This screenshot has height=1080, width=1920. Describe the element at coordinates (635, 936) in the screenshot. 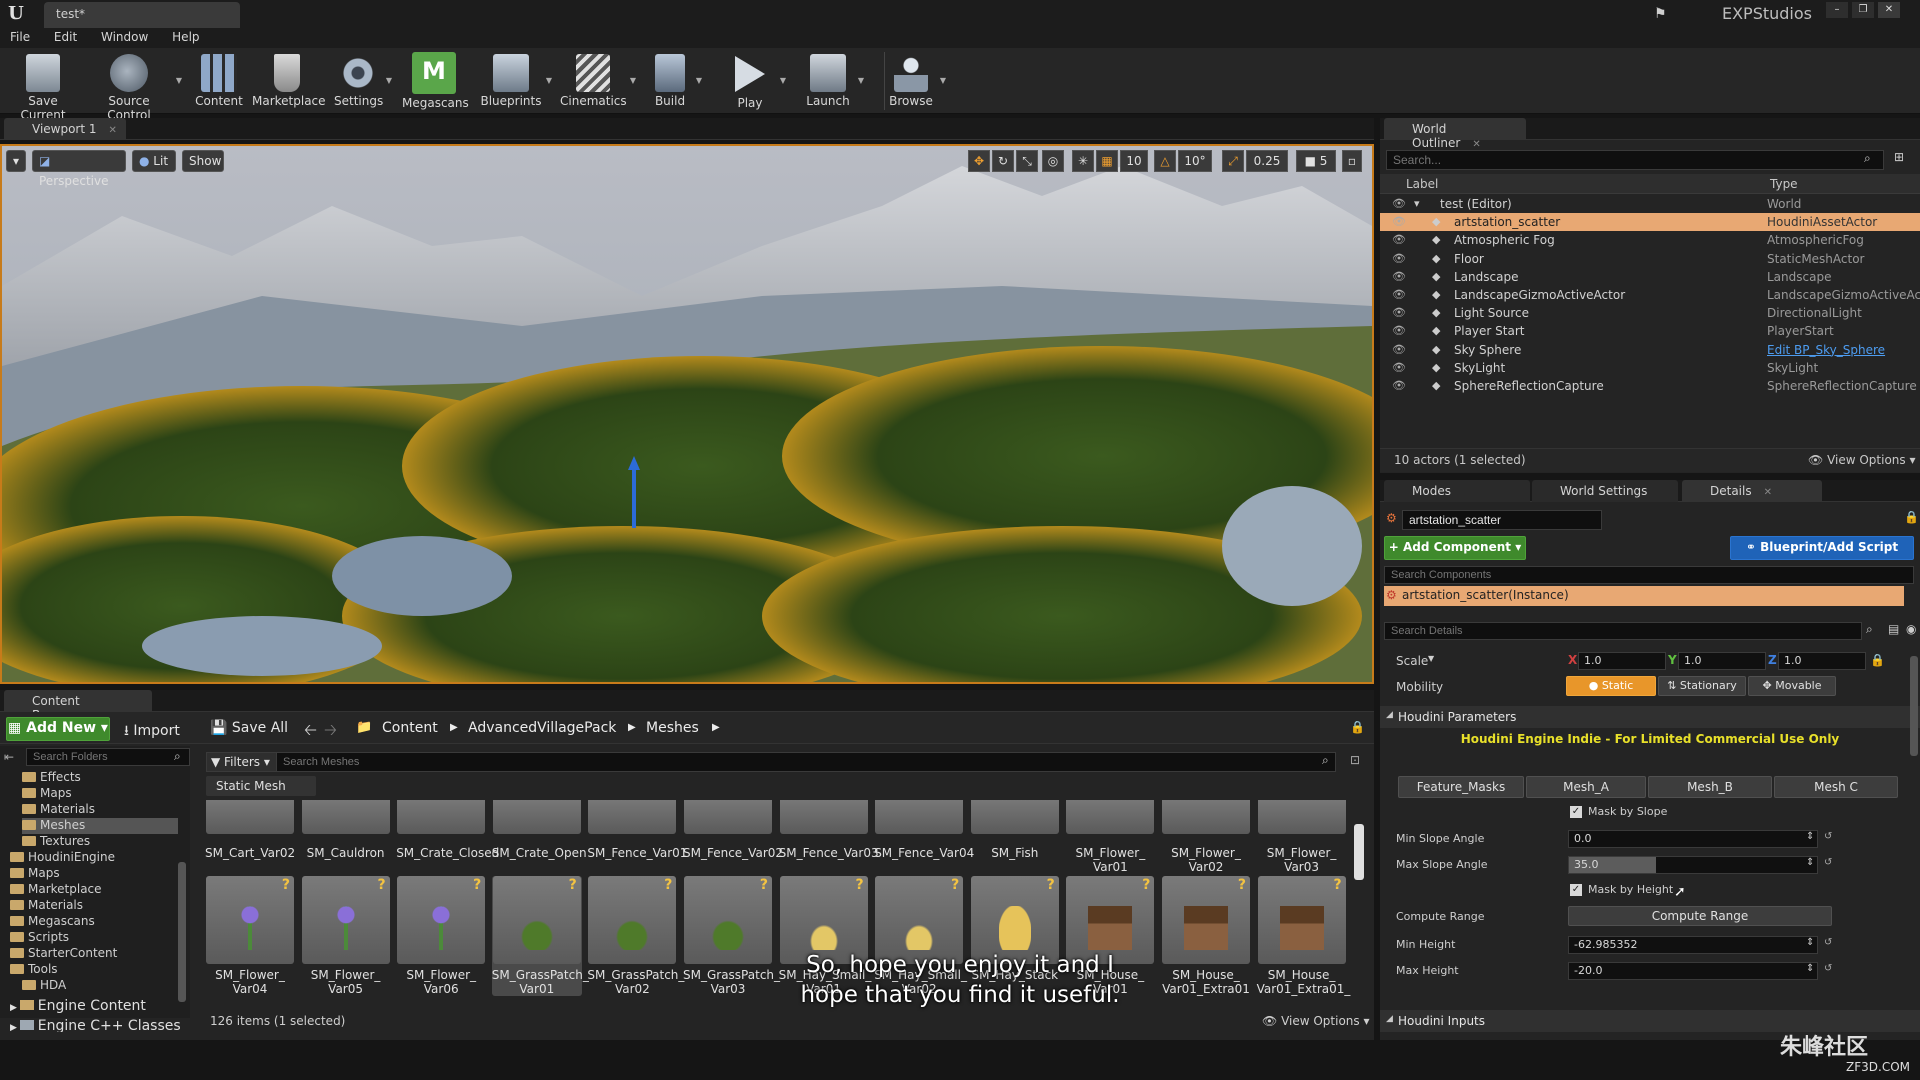

I see `asset-tile: ? SM_GrassPatch_ Var02` at that location.